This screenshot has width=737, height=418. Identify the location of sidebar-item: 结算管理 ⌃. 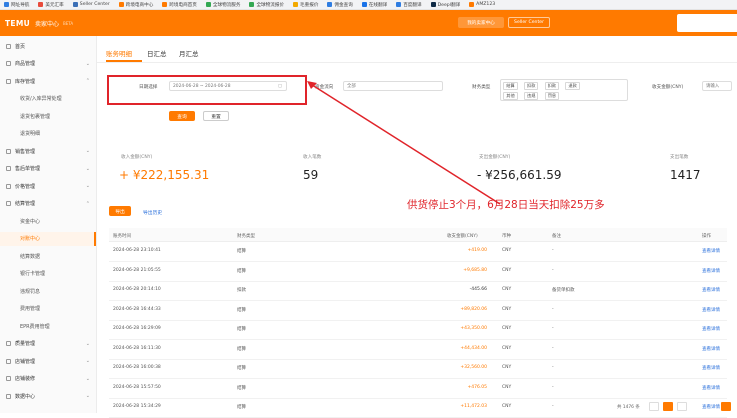
(48, 204).